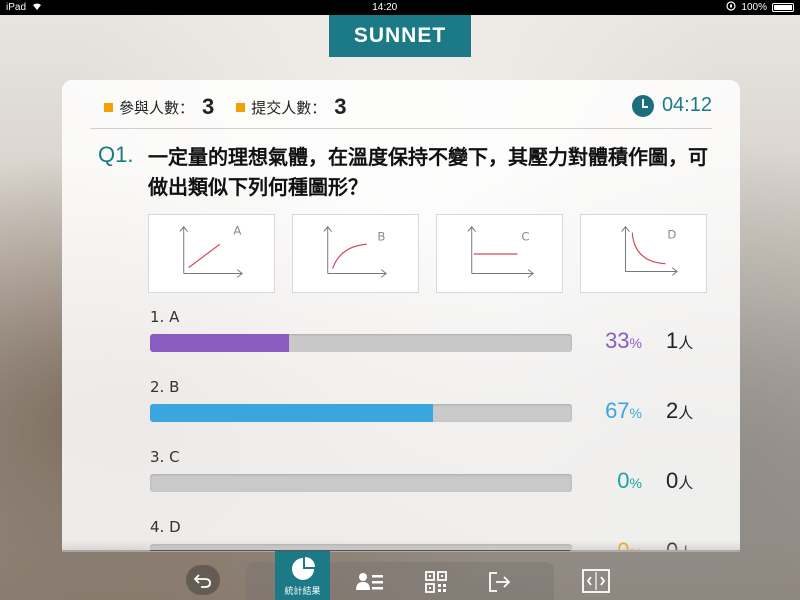 Image resolution: width=800 pixels, height=600 pixels. What do you see at coordinates (165, 457) in the screenshot?
I see `option-label: 3. C` at bounding box center [165, 457].